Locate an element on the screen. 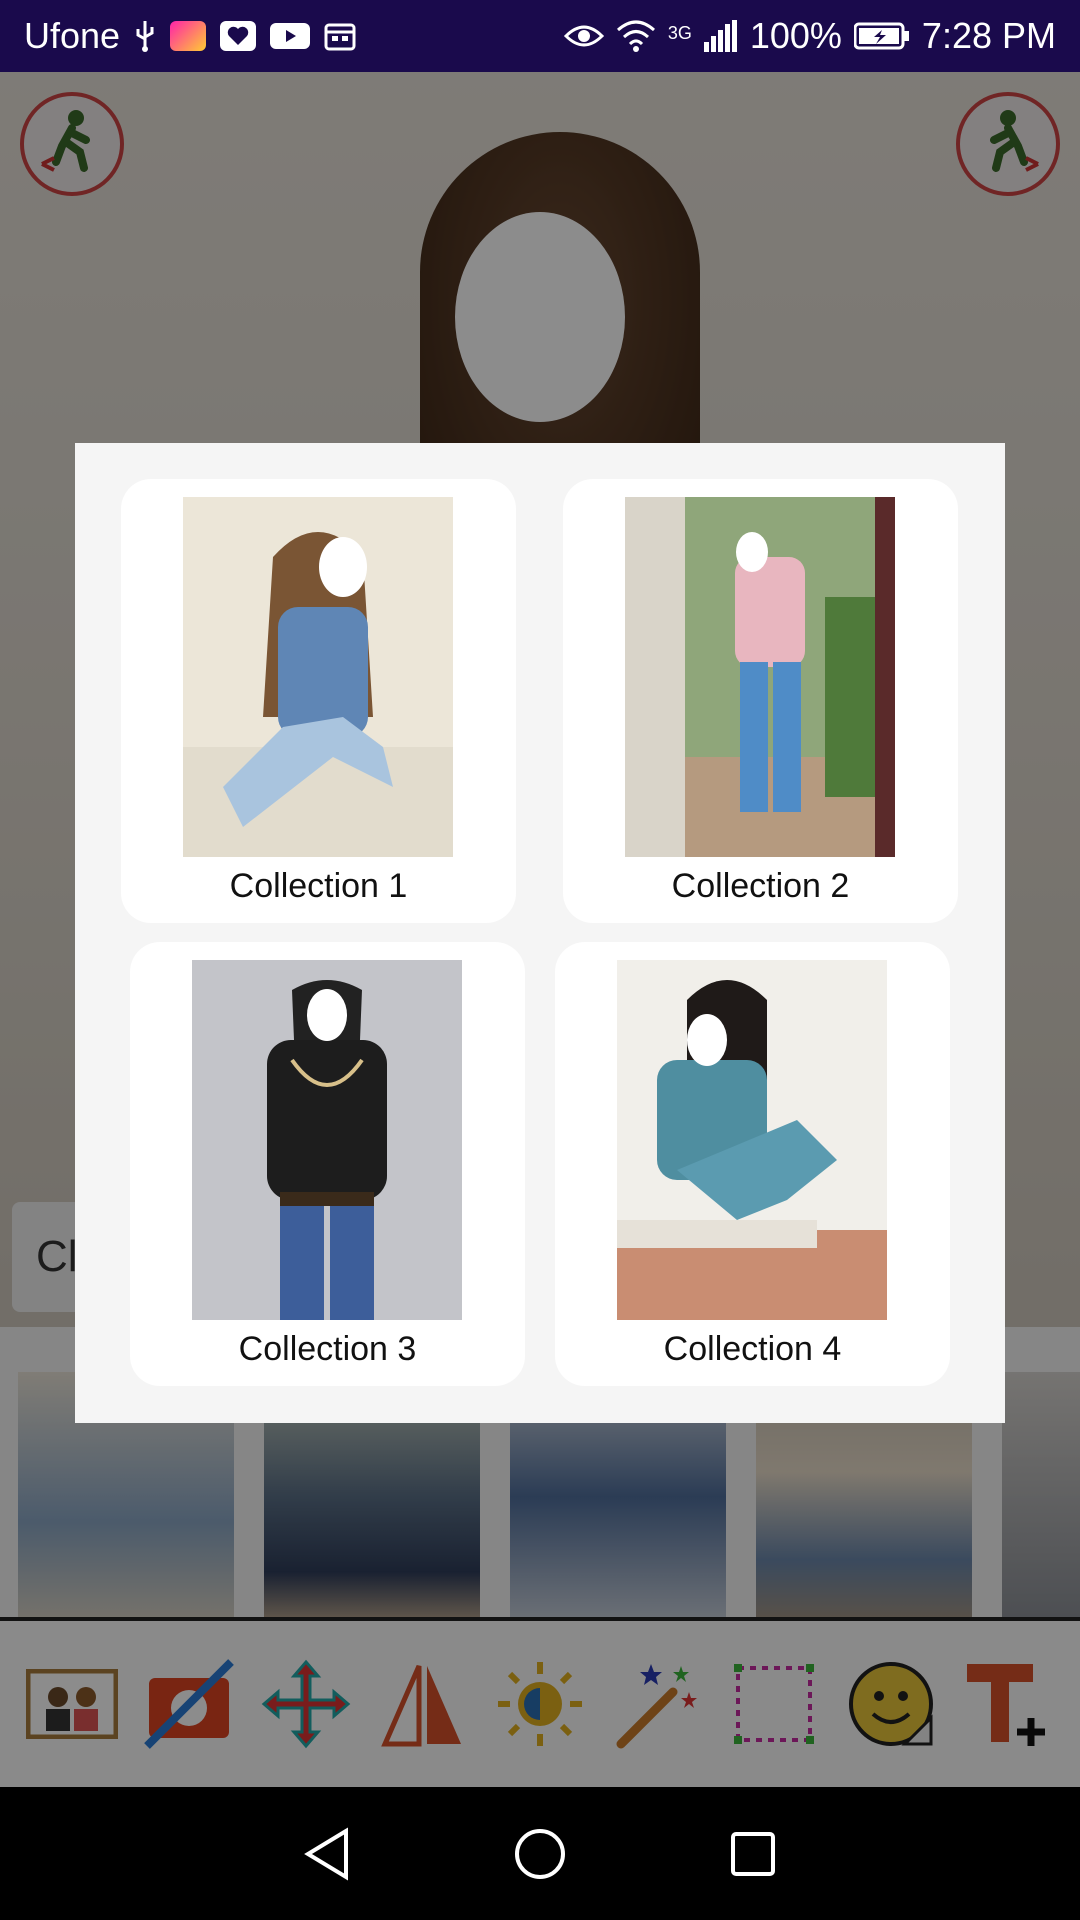 The height and width of the screenshot is (1920, 1080). notification-app-icon is located at coordinates (188, 36).